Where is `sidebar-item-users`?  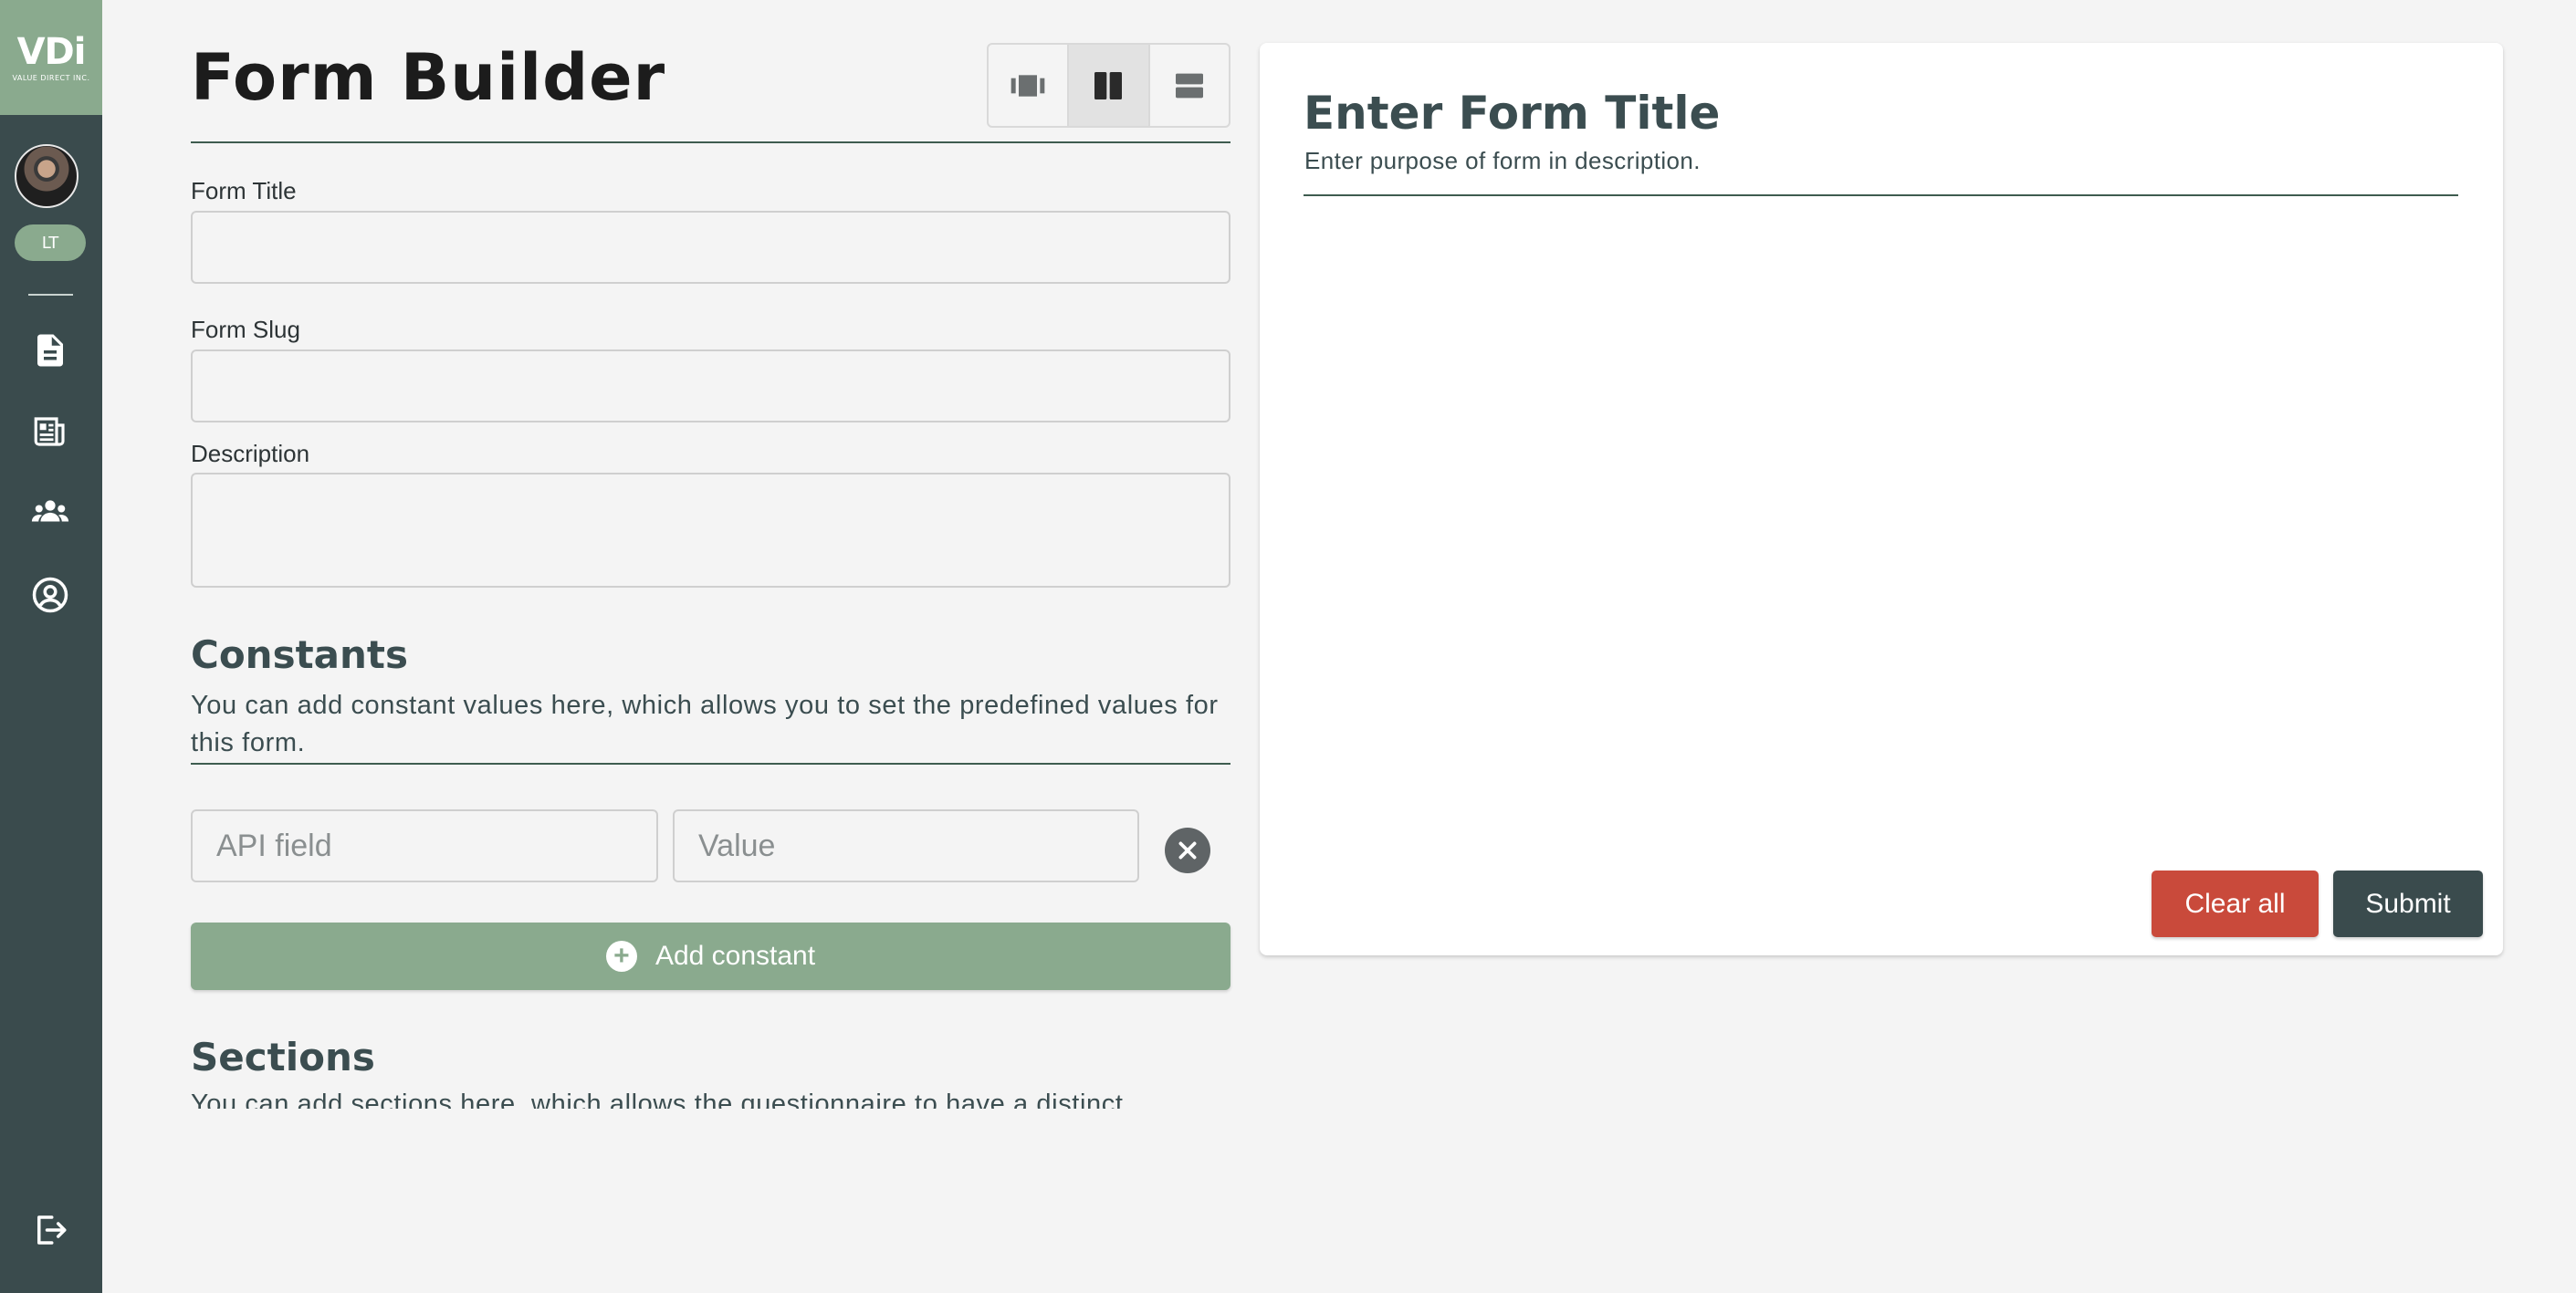 sidebar-item-users is located at coordinates (50, 512).